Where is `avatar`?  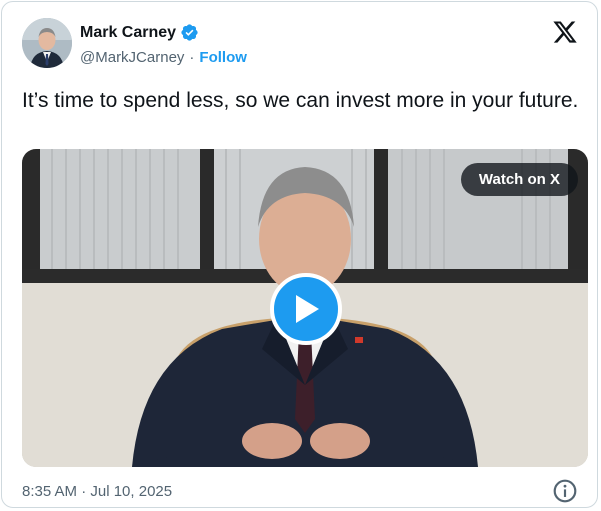
avatar is located at coordinates (47, 43).